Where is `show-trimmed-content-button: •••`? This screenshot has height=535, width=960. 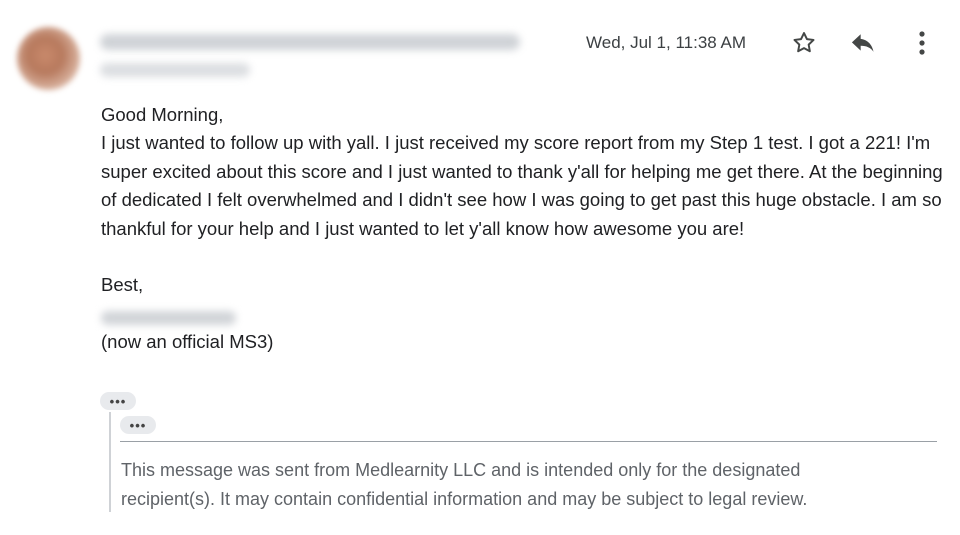
show-trimmed-content-button: ••• is located at coordinates (118, 401).